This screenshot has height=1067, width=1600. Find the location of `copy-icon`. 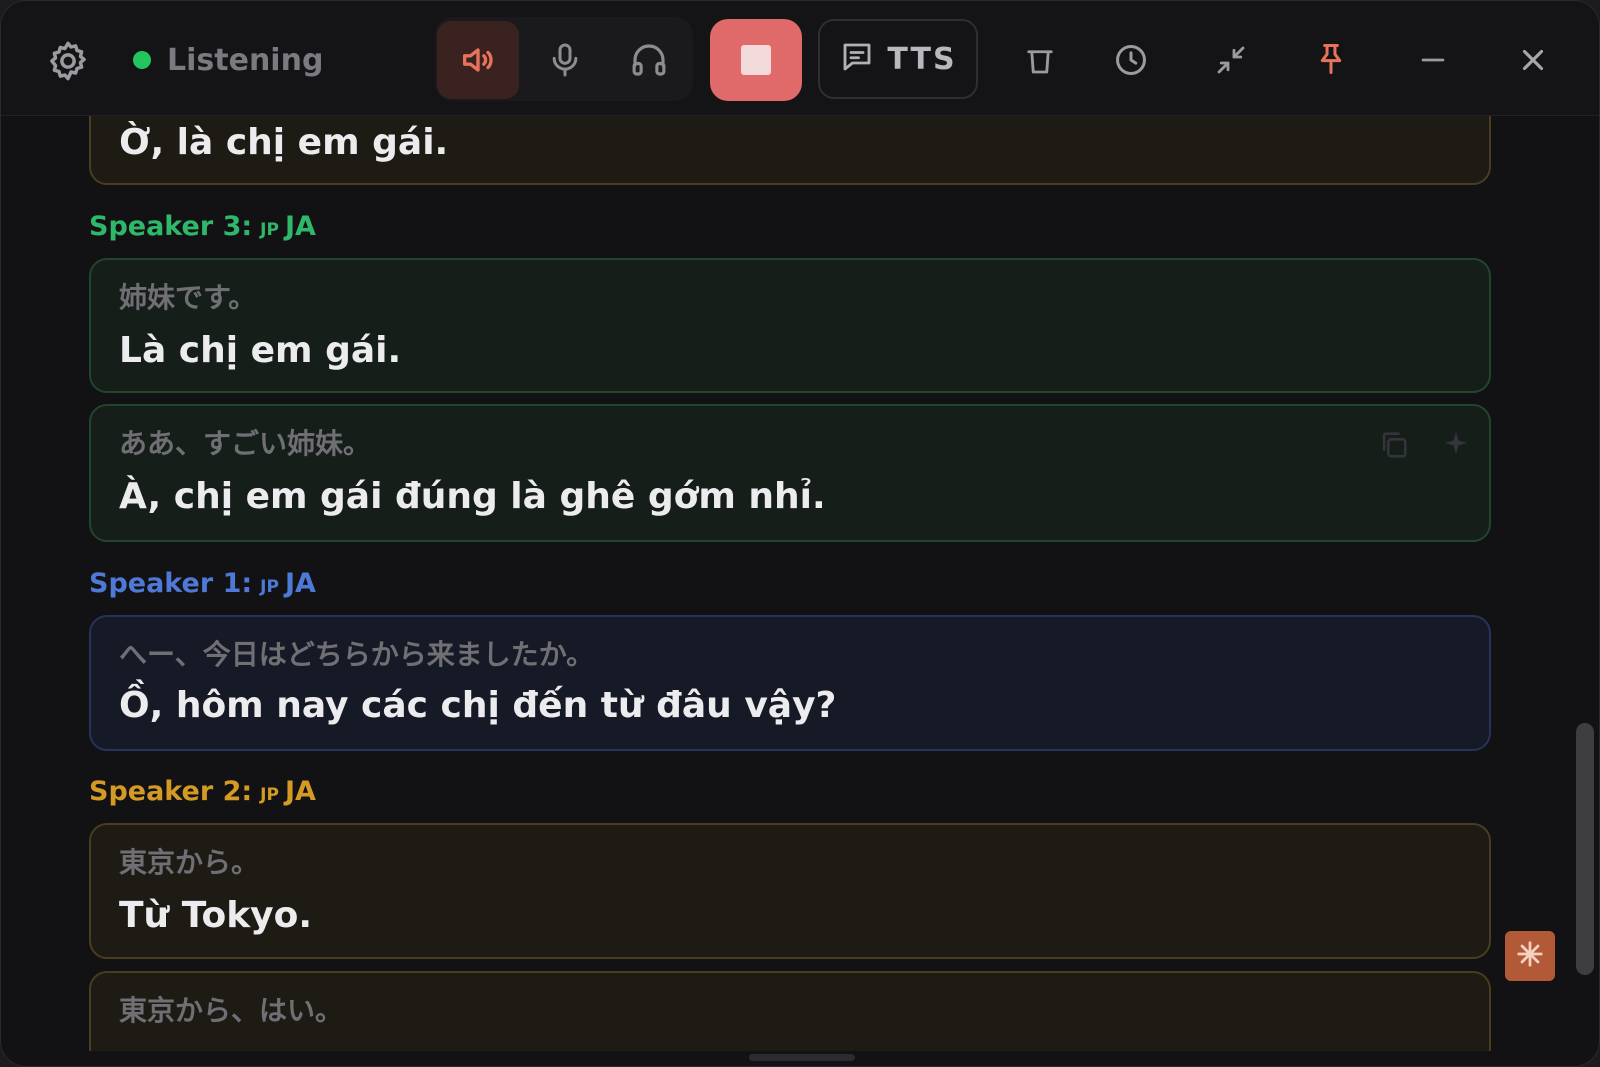

copy-icon is located at coordinates (1394, 447).